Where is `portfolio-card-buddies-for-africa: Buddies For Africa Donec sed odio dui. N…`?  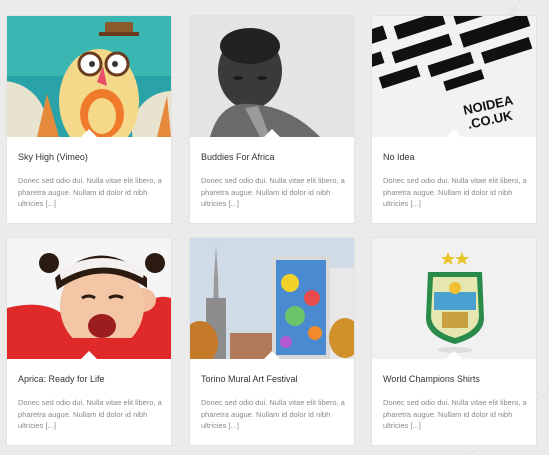 portfolio-card-buddies-for-africa: Buddies For Africa Donec sed odio dui. N… is located at coordinates (272, 119).